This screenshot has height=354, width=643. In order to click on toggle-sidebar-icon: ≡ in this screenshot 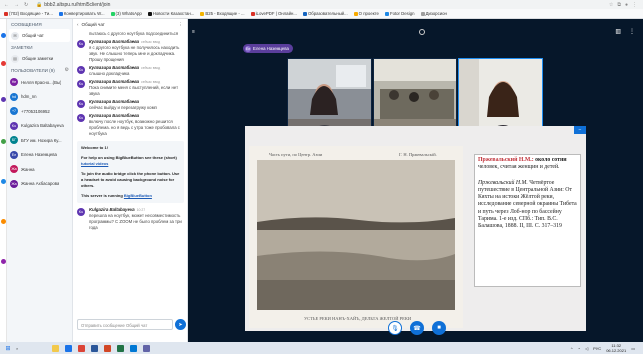, I will do `click(193, 32)`.